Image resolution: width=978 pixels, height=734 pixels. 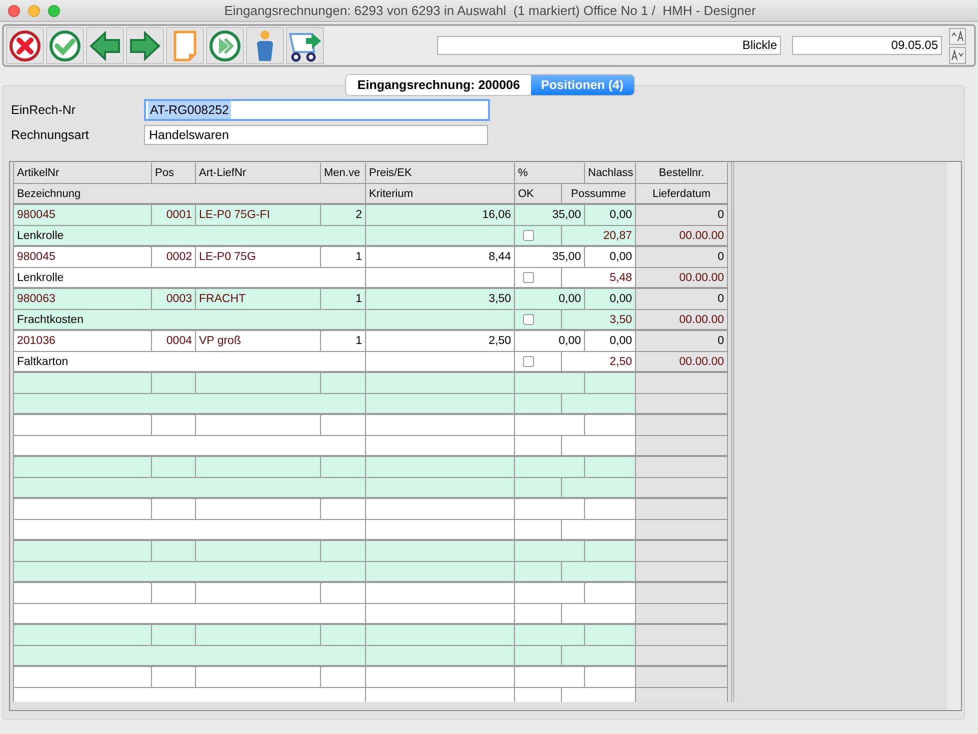 What do you see at coordinates (609, 45) in the screenshot?
I see `user-field: Blickle` at bounding box center [609, 45].